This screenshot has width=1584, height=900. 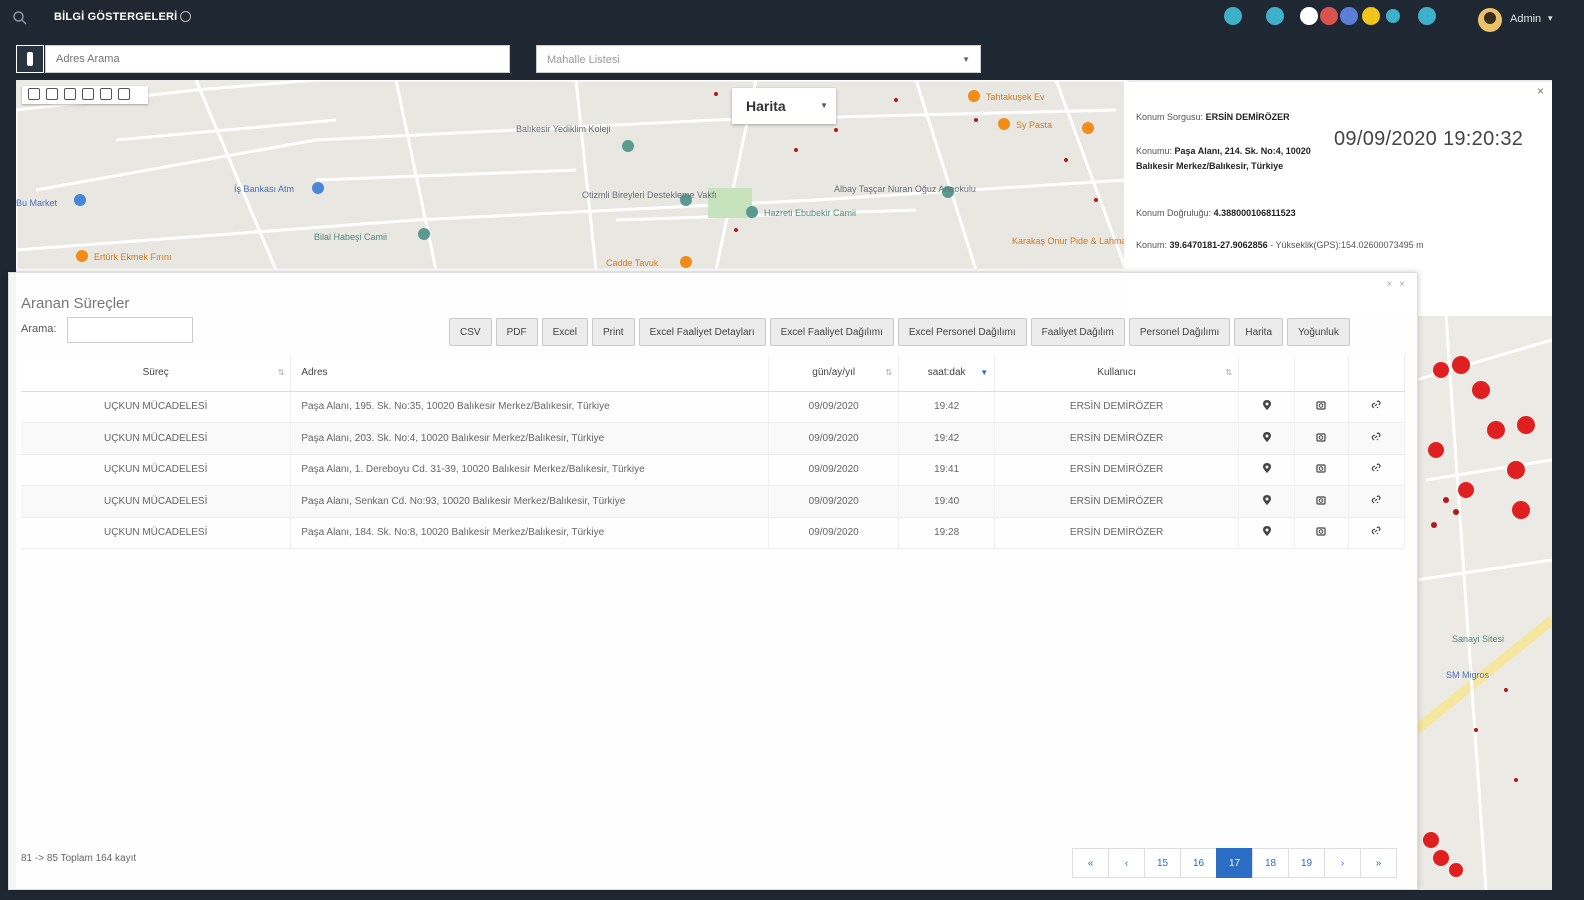 What do you see at coordinates (613, 332) in the screenshot?
I see `print-button: Print` at bounding box center [613, 332].